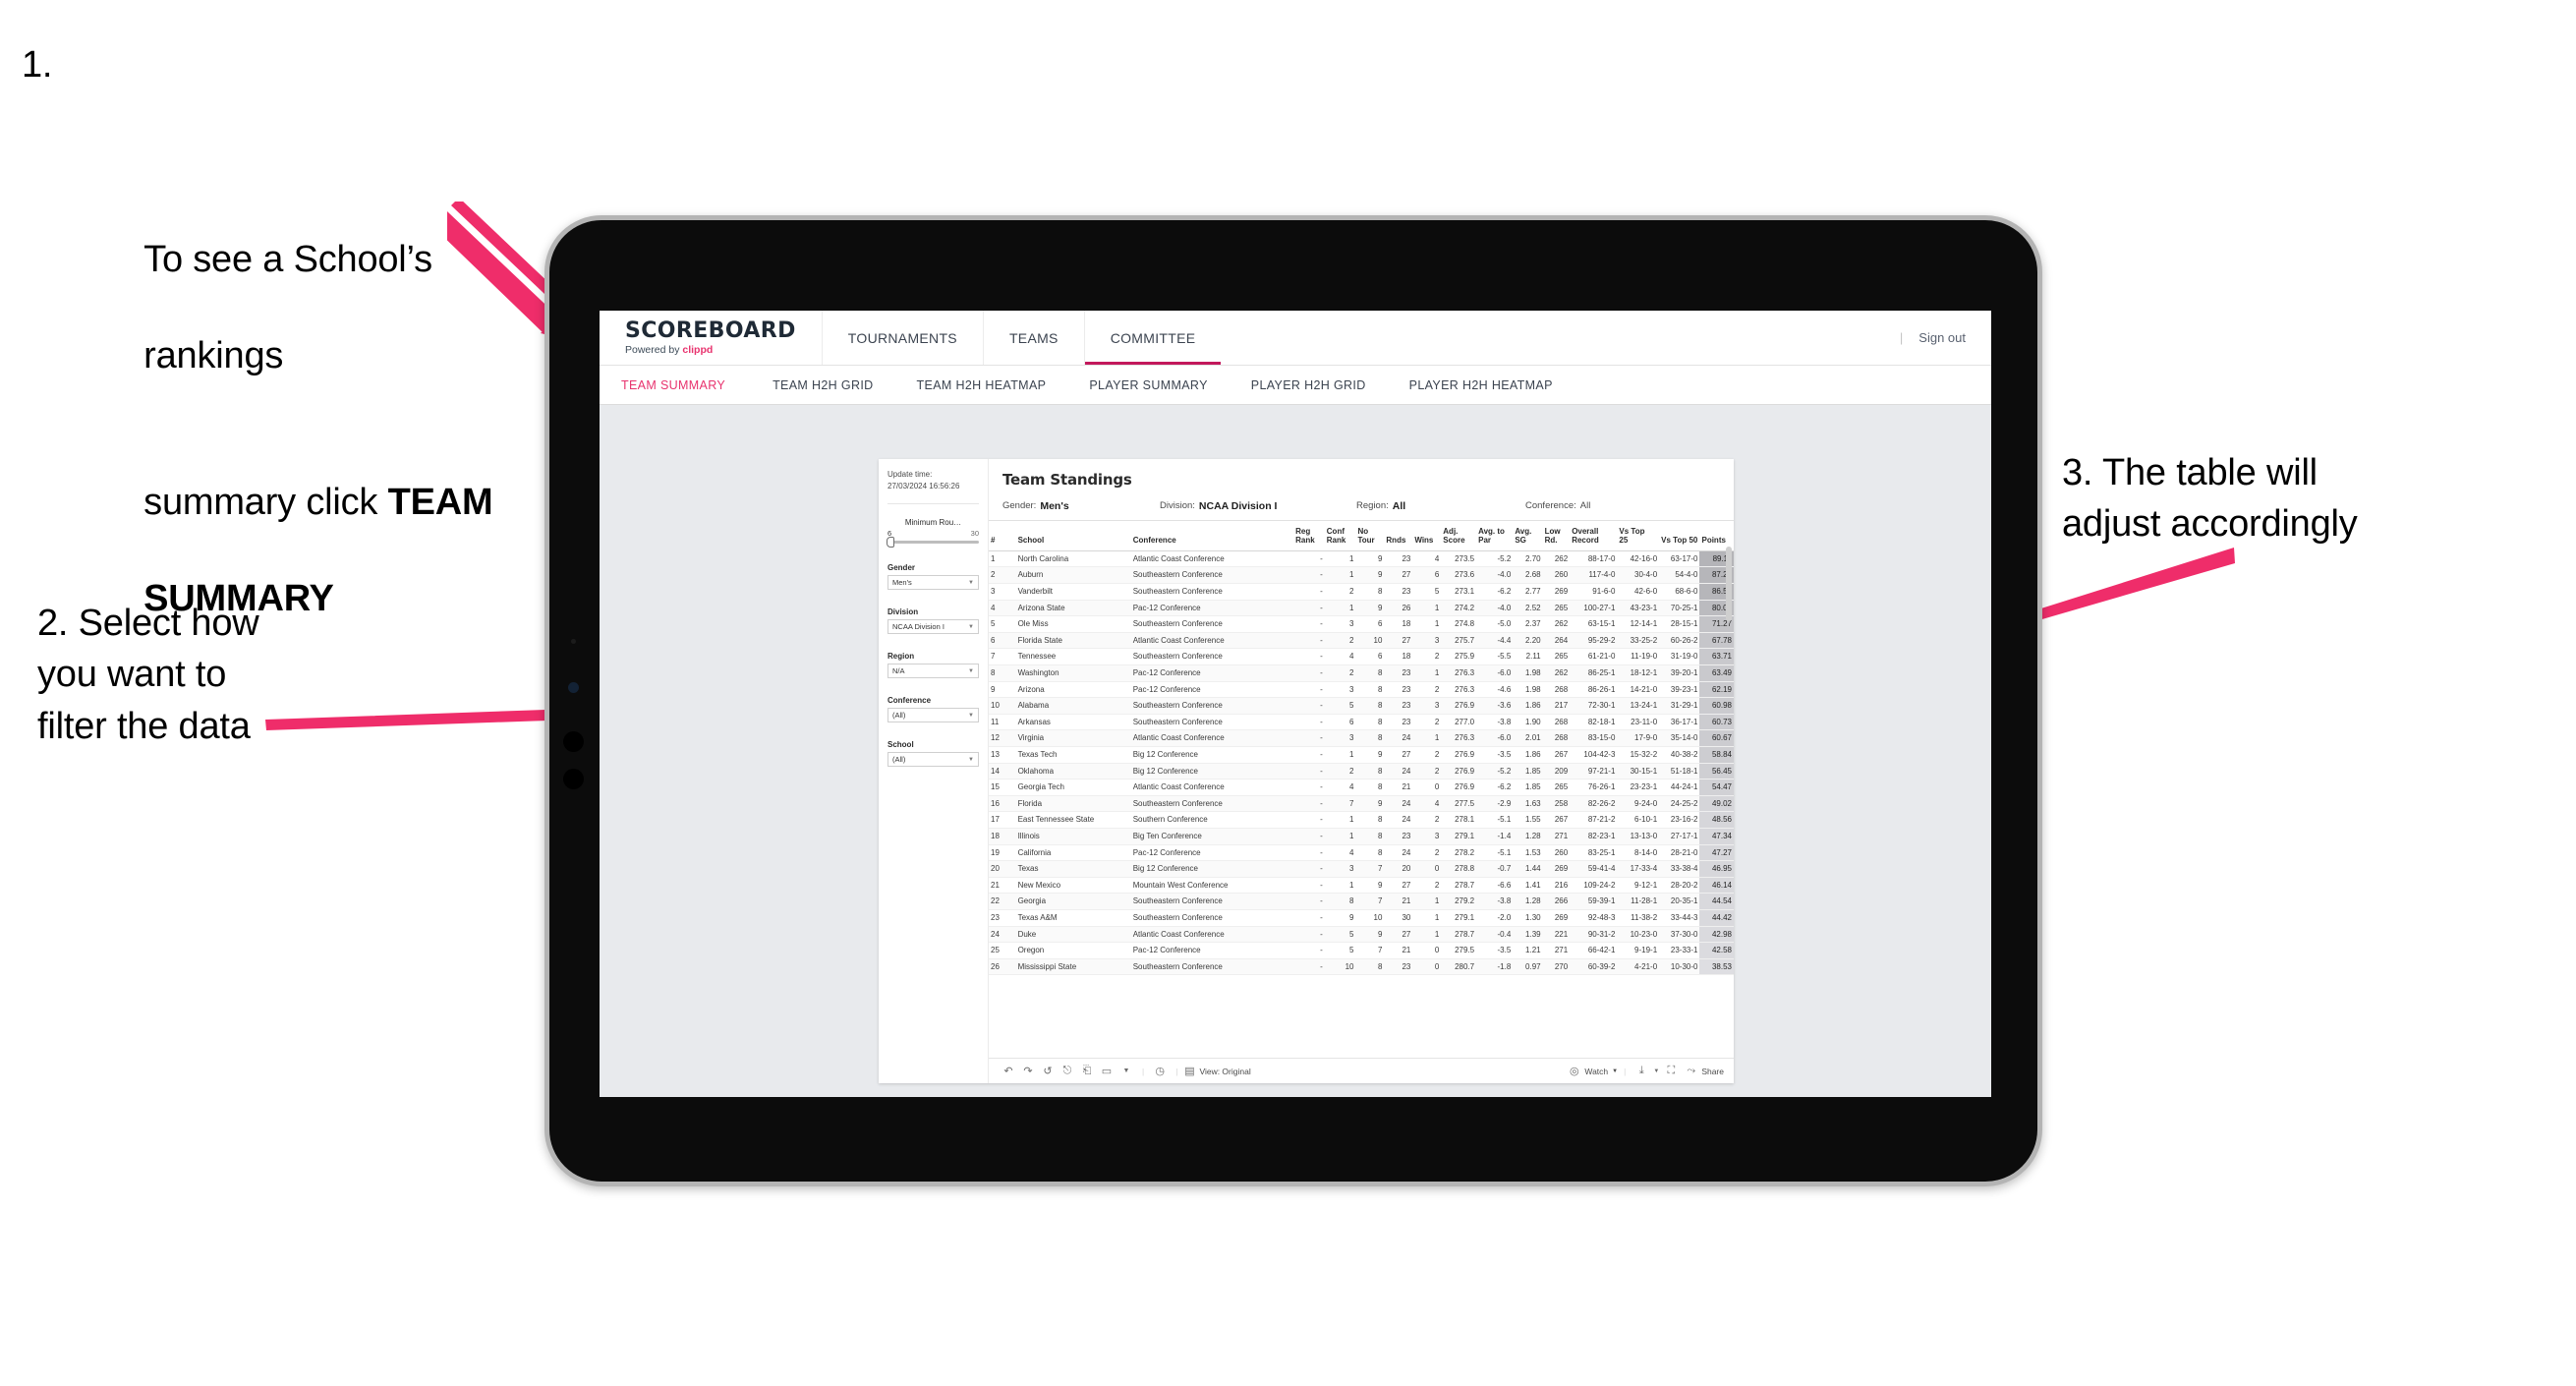 The width and height of the screenshot is (2576, 1386). What do you see at coordinates (1309, 536) in the screenshot?
I see `column-header-reg_rank: Reg Rank` at bounding box center [1309, 536].